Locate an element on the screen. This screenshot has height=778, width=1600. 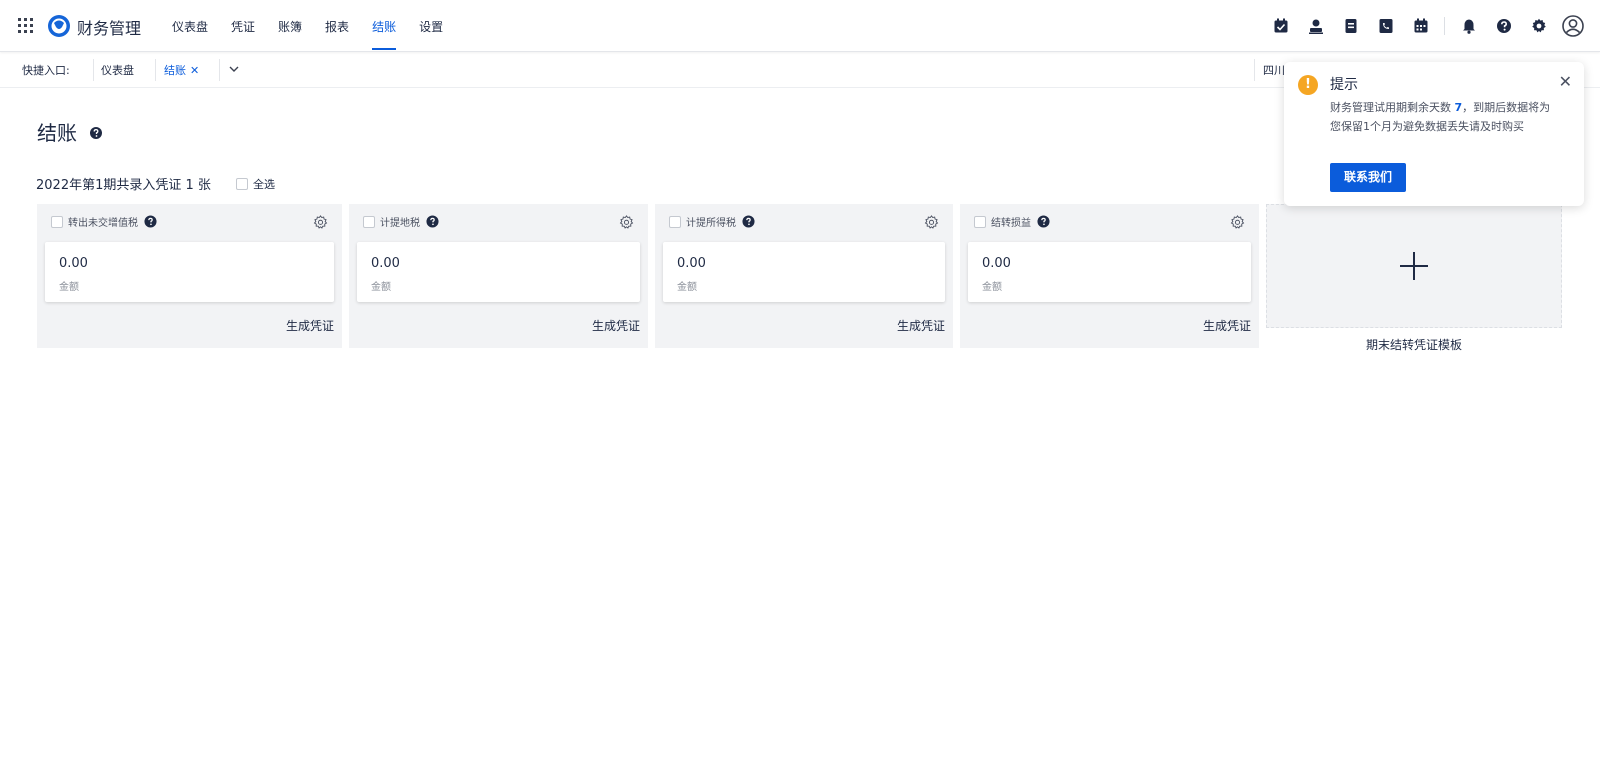
closing-card-local-tax: 计提地税 0.00 金额 生成凭证 is located at coordinates (498, 276).